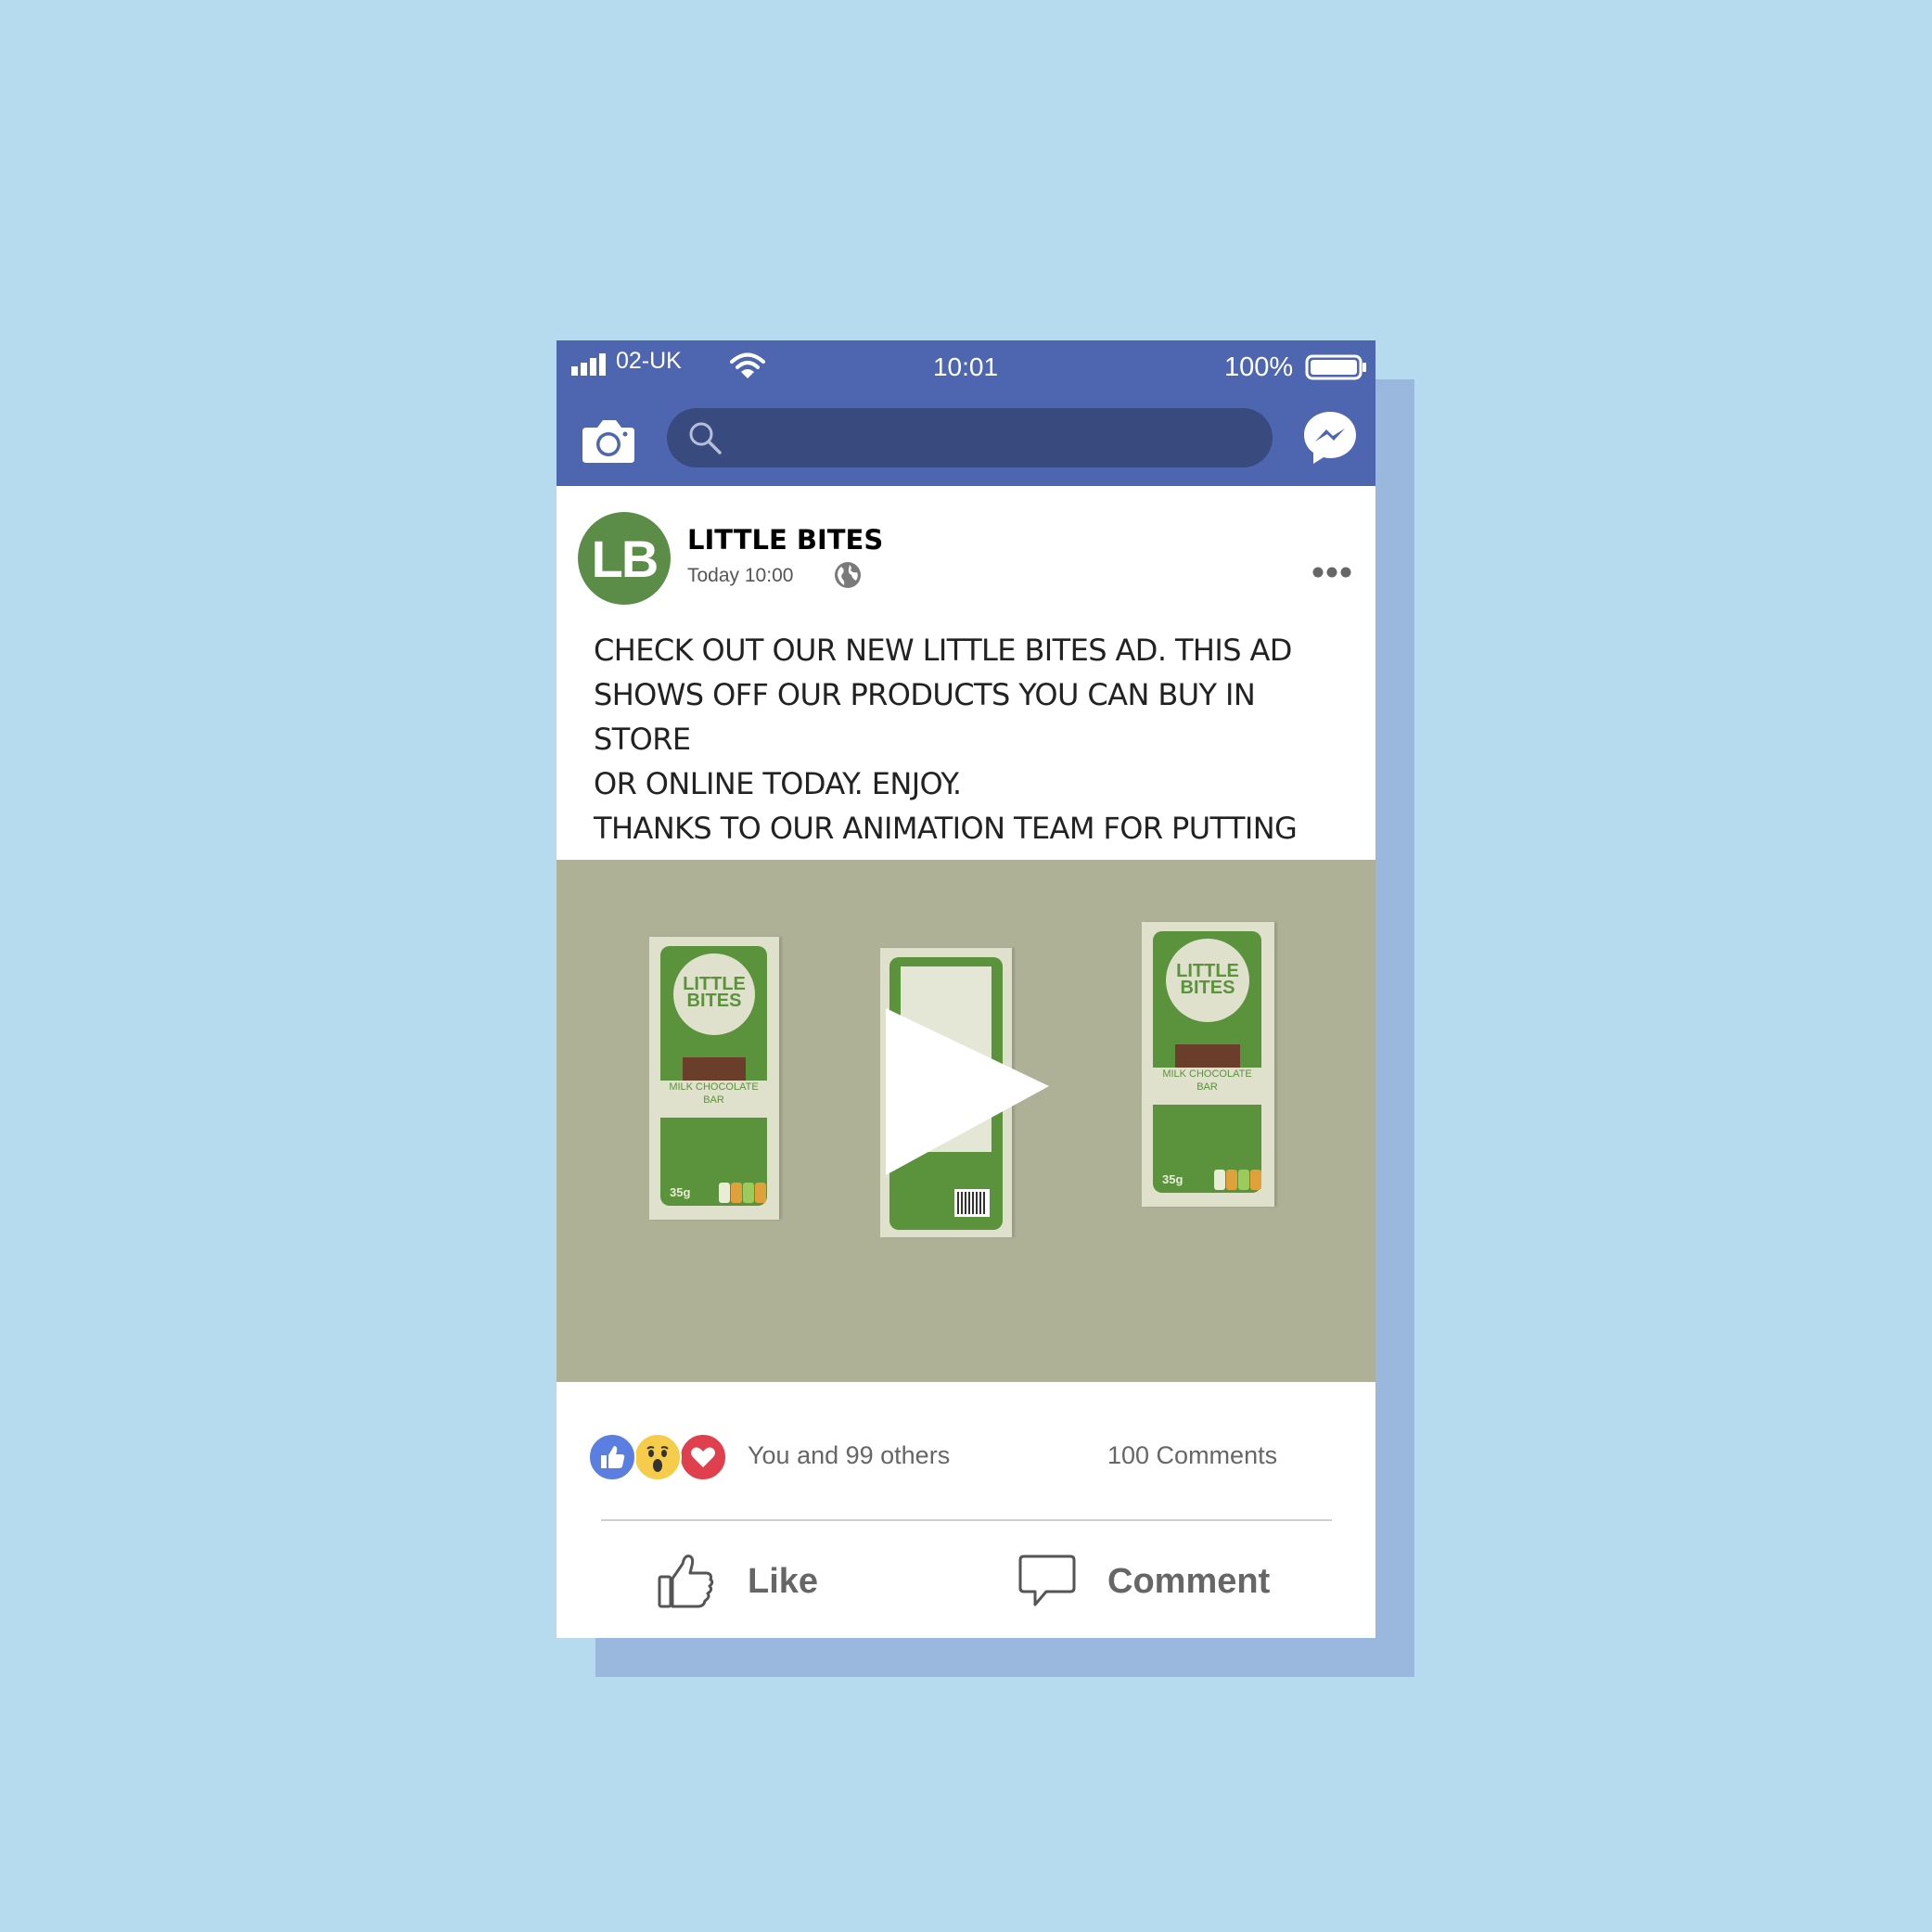 This screenshot has height=1932, width=1932. Describe the element at coordinates (1259, 367) in the screenshot. I see `battery-percent: 100%` at that location.